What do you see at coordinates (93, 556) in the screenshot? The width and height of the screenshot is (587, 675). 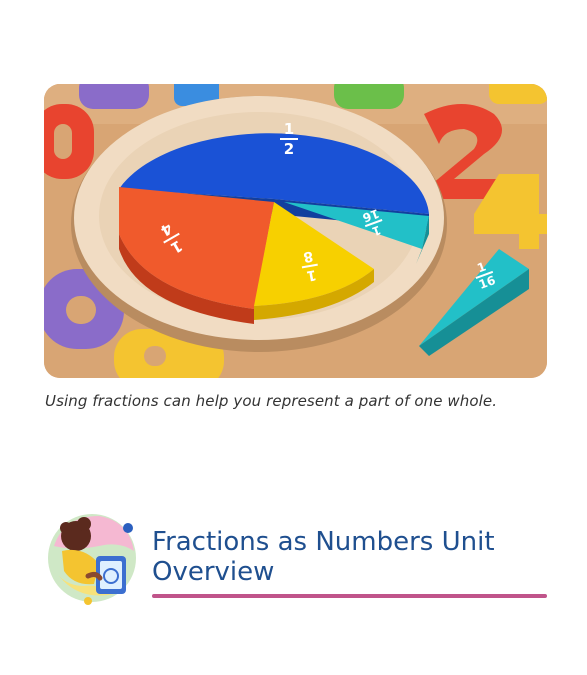 I see `student-tablet-icon` at bounding box center [93, 556].